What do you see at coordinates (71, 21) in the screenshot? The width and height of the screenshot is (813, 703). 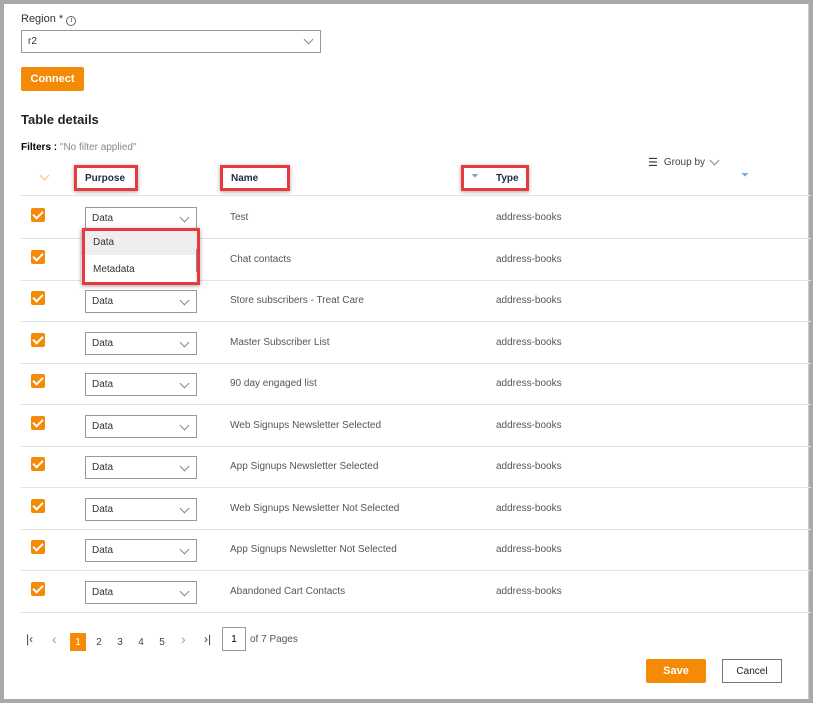 I see `info-icon: i` at bounding box center [71, 21].